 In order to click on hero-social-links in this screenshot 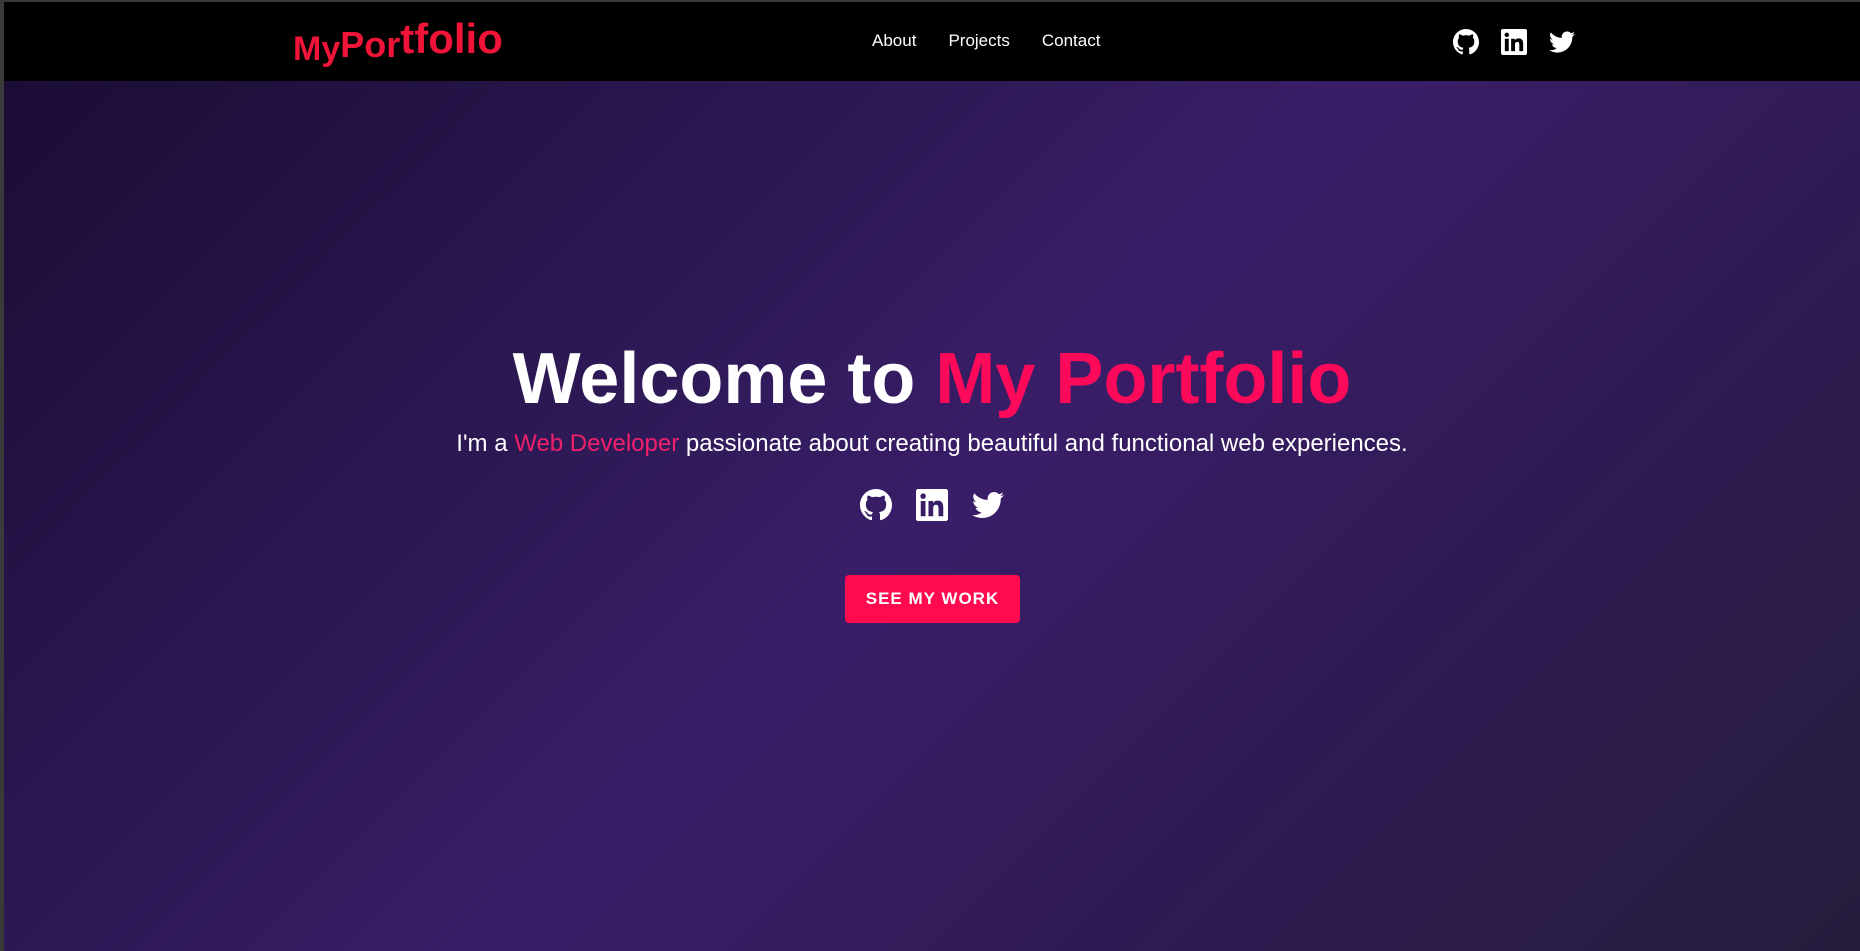, I will do `click(944, 505)`.